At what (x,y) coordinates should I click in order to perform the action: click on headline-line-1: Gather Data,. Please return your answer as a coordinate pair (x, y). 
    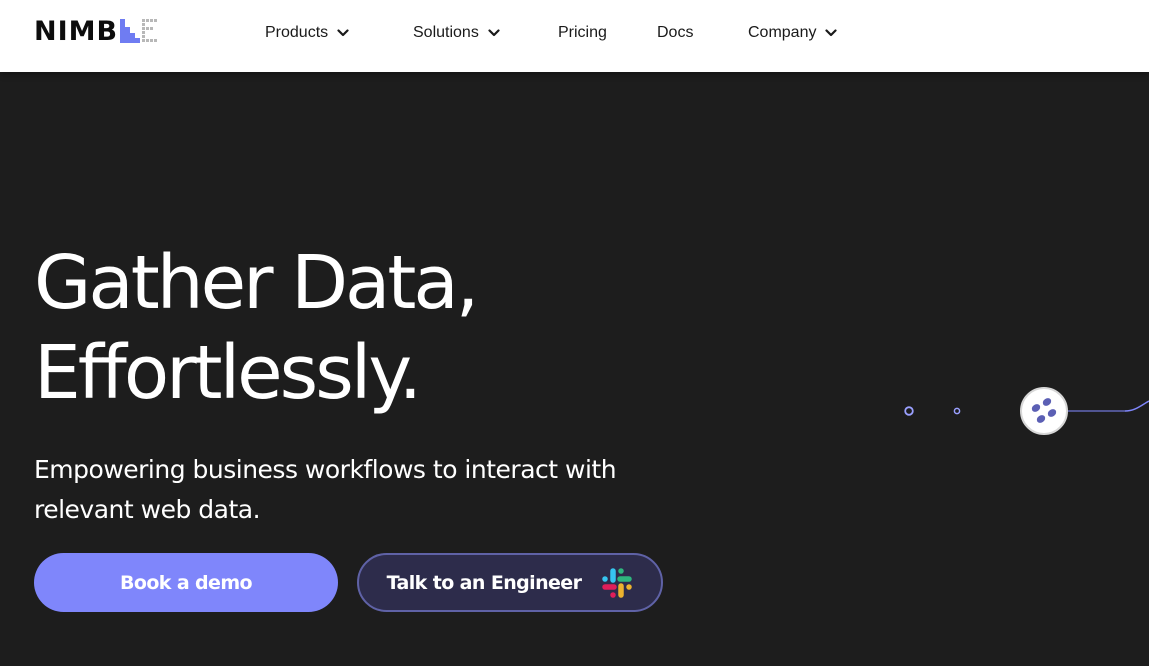
    Looking at the image, I should click on (256, 283).